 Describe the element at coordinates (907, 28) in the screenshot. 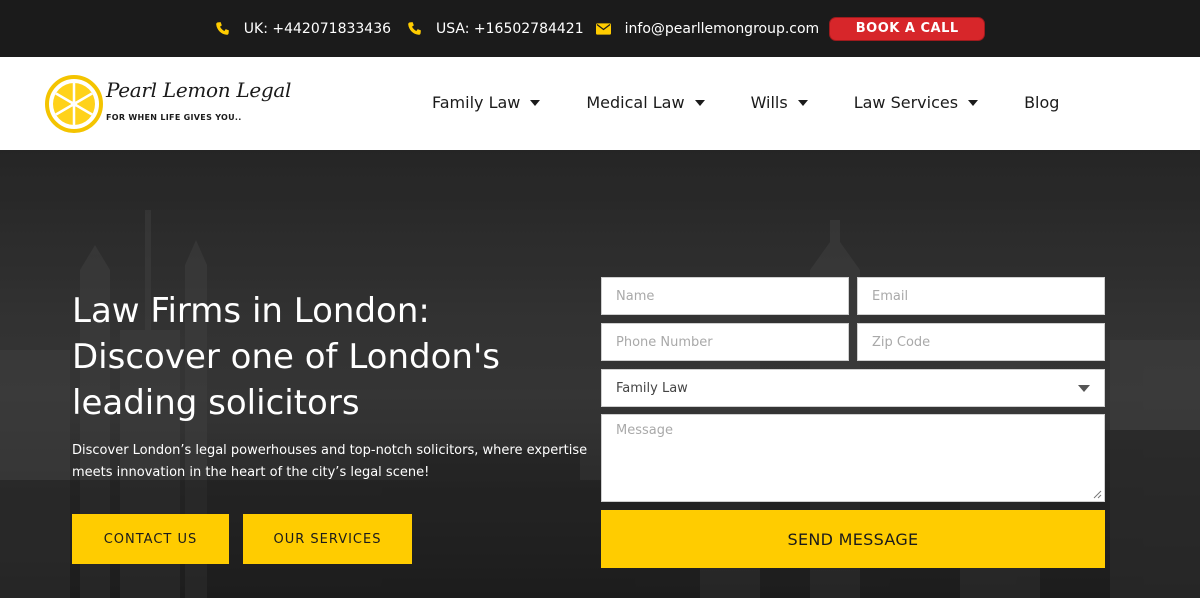

I see `book-a-call-button: BOOK A CALL` at that location.